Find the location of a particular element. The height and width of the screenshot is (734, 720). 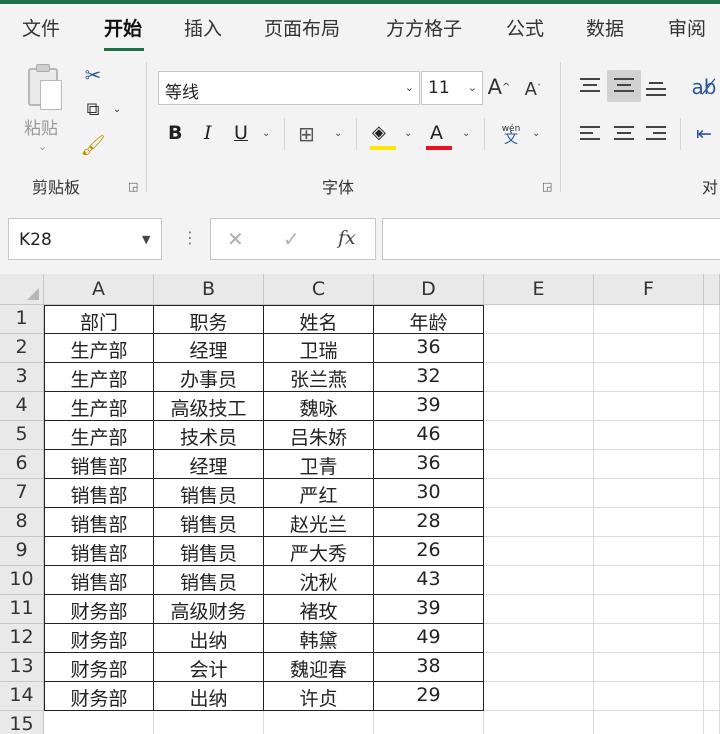

row-header-7: 7 is located at coordinates (22, 493).